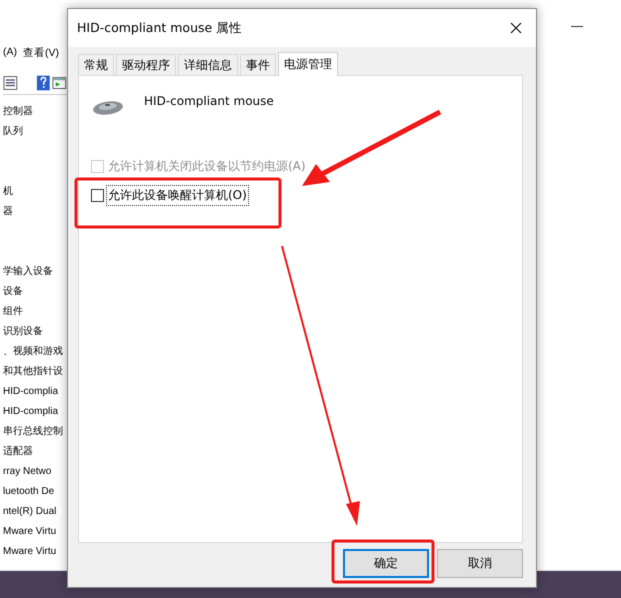 The width and height of the screenshot is (621, 598). Describe the element at coordinates (41, 55) in the screenshot. I see `menu-item: 查看(V)` at that location.